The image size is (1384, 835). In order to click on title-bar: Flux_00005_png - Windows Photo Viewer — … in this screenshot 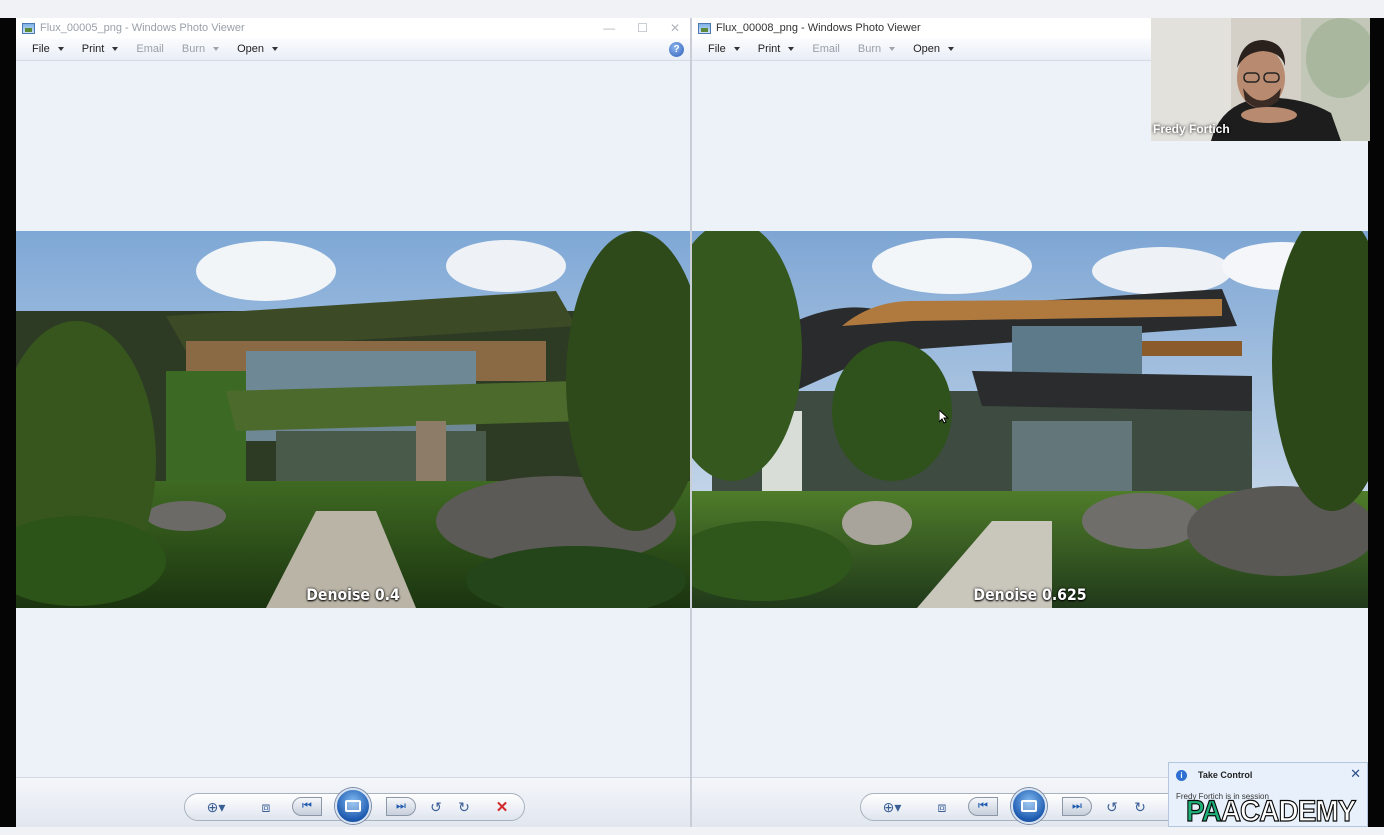, I will do `click(353, 28)`.